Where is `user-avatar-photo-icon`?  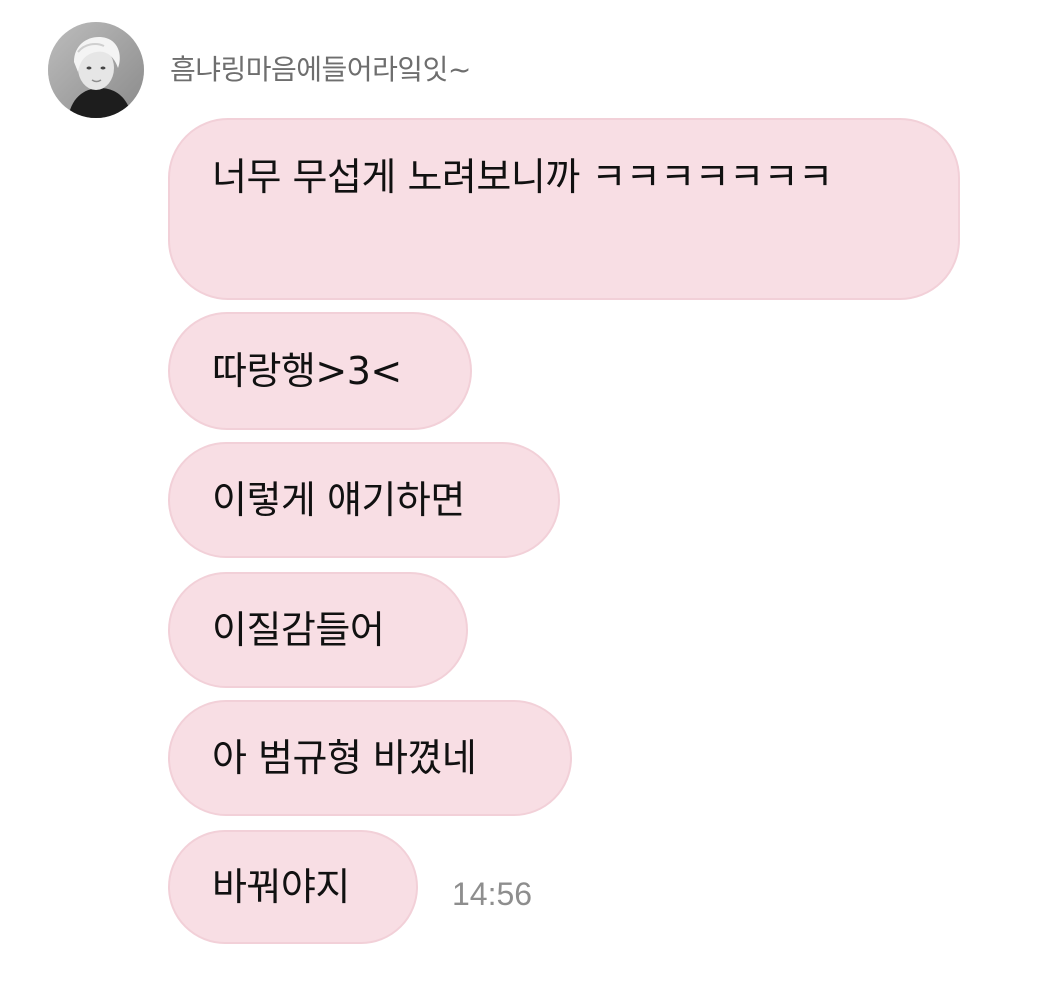 user-avatar-photo-icon is located at coordinates (96, 70).